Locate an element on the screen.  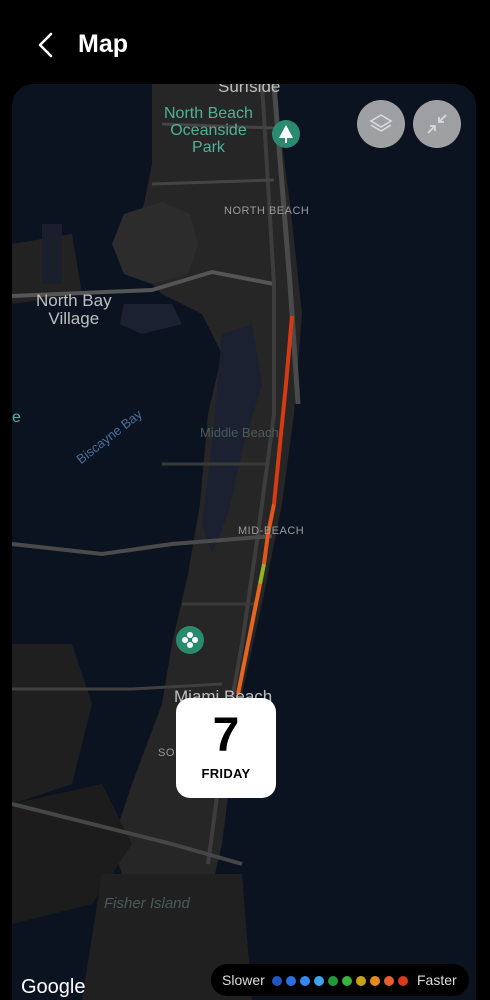
date-card: 7 FRIDAY is located at coordinates (226, 748).